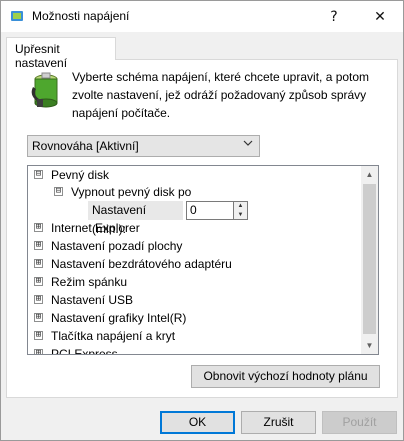 Image resolution: width=404 pixels, height=441 pixels. Describe the element at coordinates (92, 300) in the screenshot. I see `tree-item-label: Nastavení USB` at that location.